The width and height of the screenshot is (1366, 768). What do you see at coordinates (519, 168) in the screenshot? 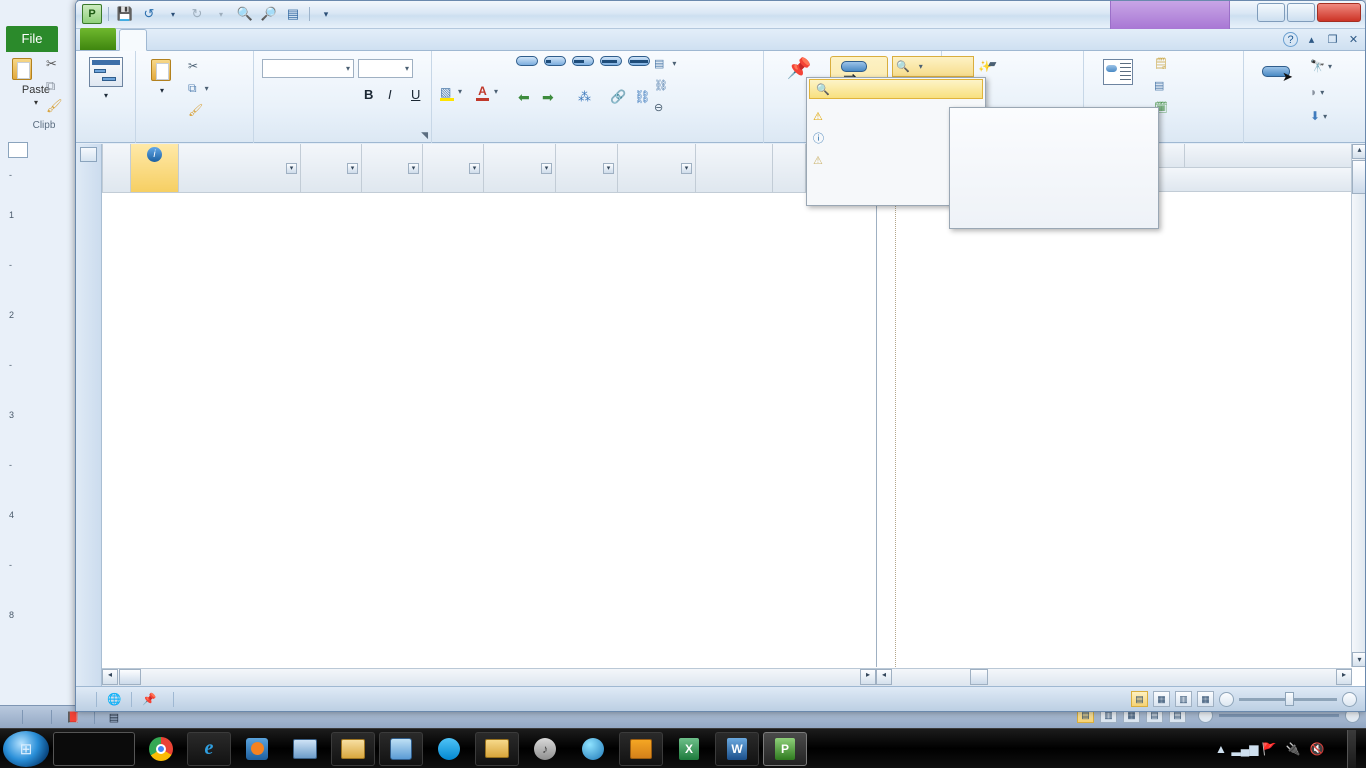
I see `col-header-remaining-duration: ▾` at bounding box center [519, 168].